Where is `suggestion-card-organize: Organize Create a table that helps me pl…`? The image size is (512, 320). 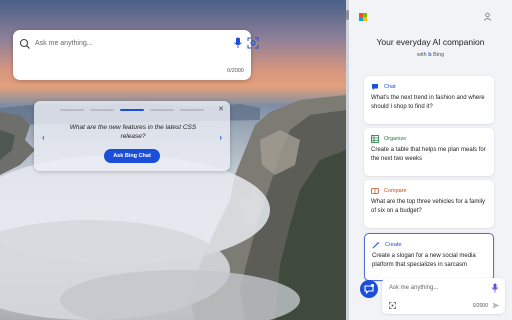
suggestion-card-organize: Organize Create a table that helps me pl… is located at coordinates (429, 152).